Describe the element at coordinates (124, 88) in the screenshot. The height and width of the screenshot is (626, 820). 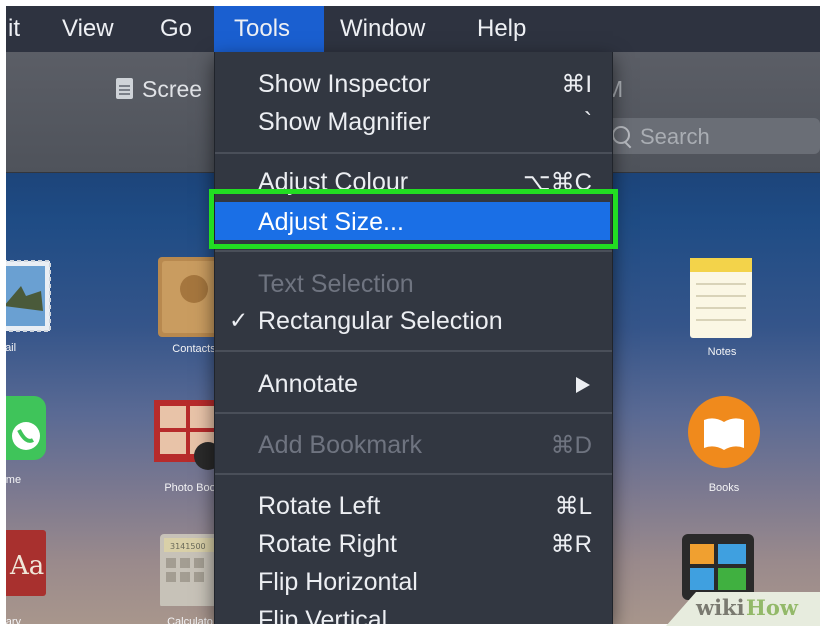
I see `document-icon` at that location.